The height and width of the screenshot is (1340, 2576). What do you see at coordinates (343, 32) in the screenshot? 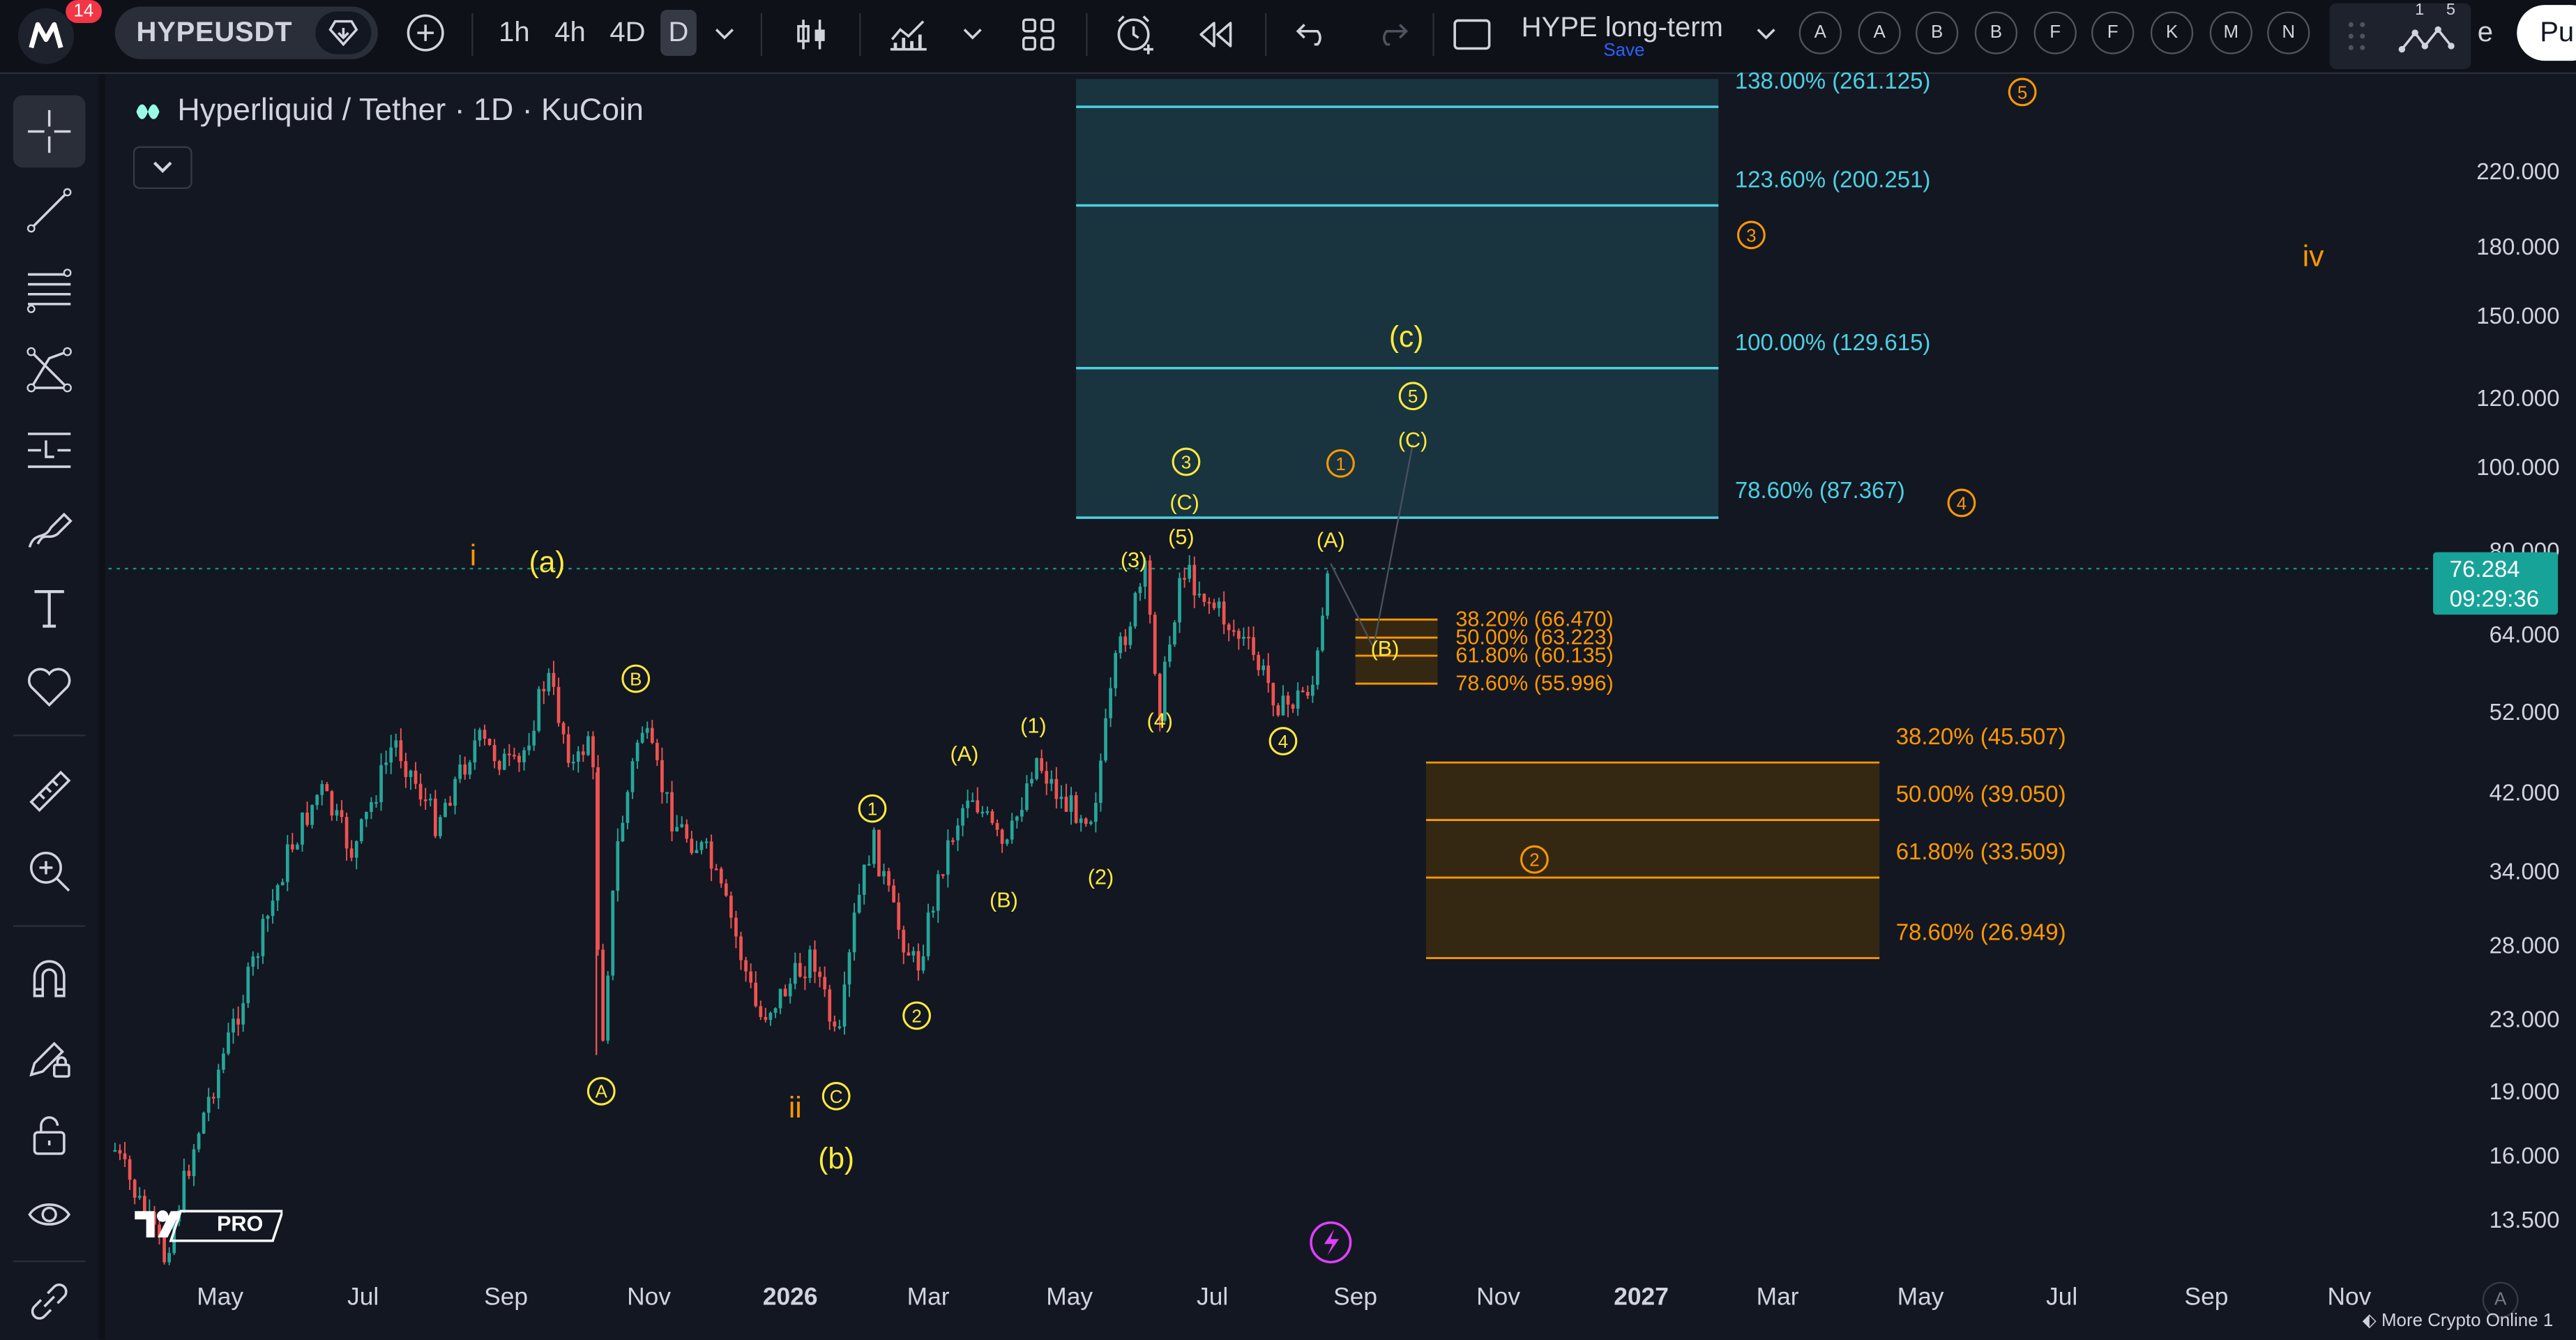
I see `compare-symbol-button` at bounding box center [343, 32].